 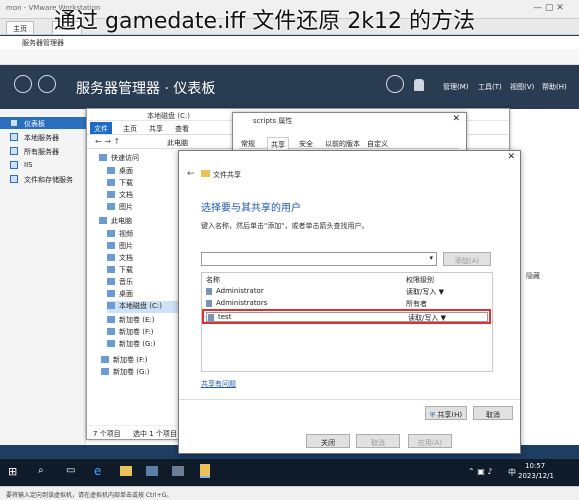 What do you see at coordinates (264, 21) in the screenshot?
I see `caption-title: 通过 gamedate.iff 文件还原 2k12 的方法` at bounding box center [264, 21].